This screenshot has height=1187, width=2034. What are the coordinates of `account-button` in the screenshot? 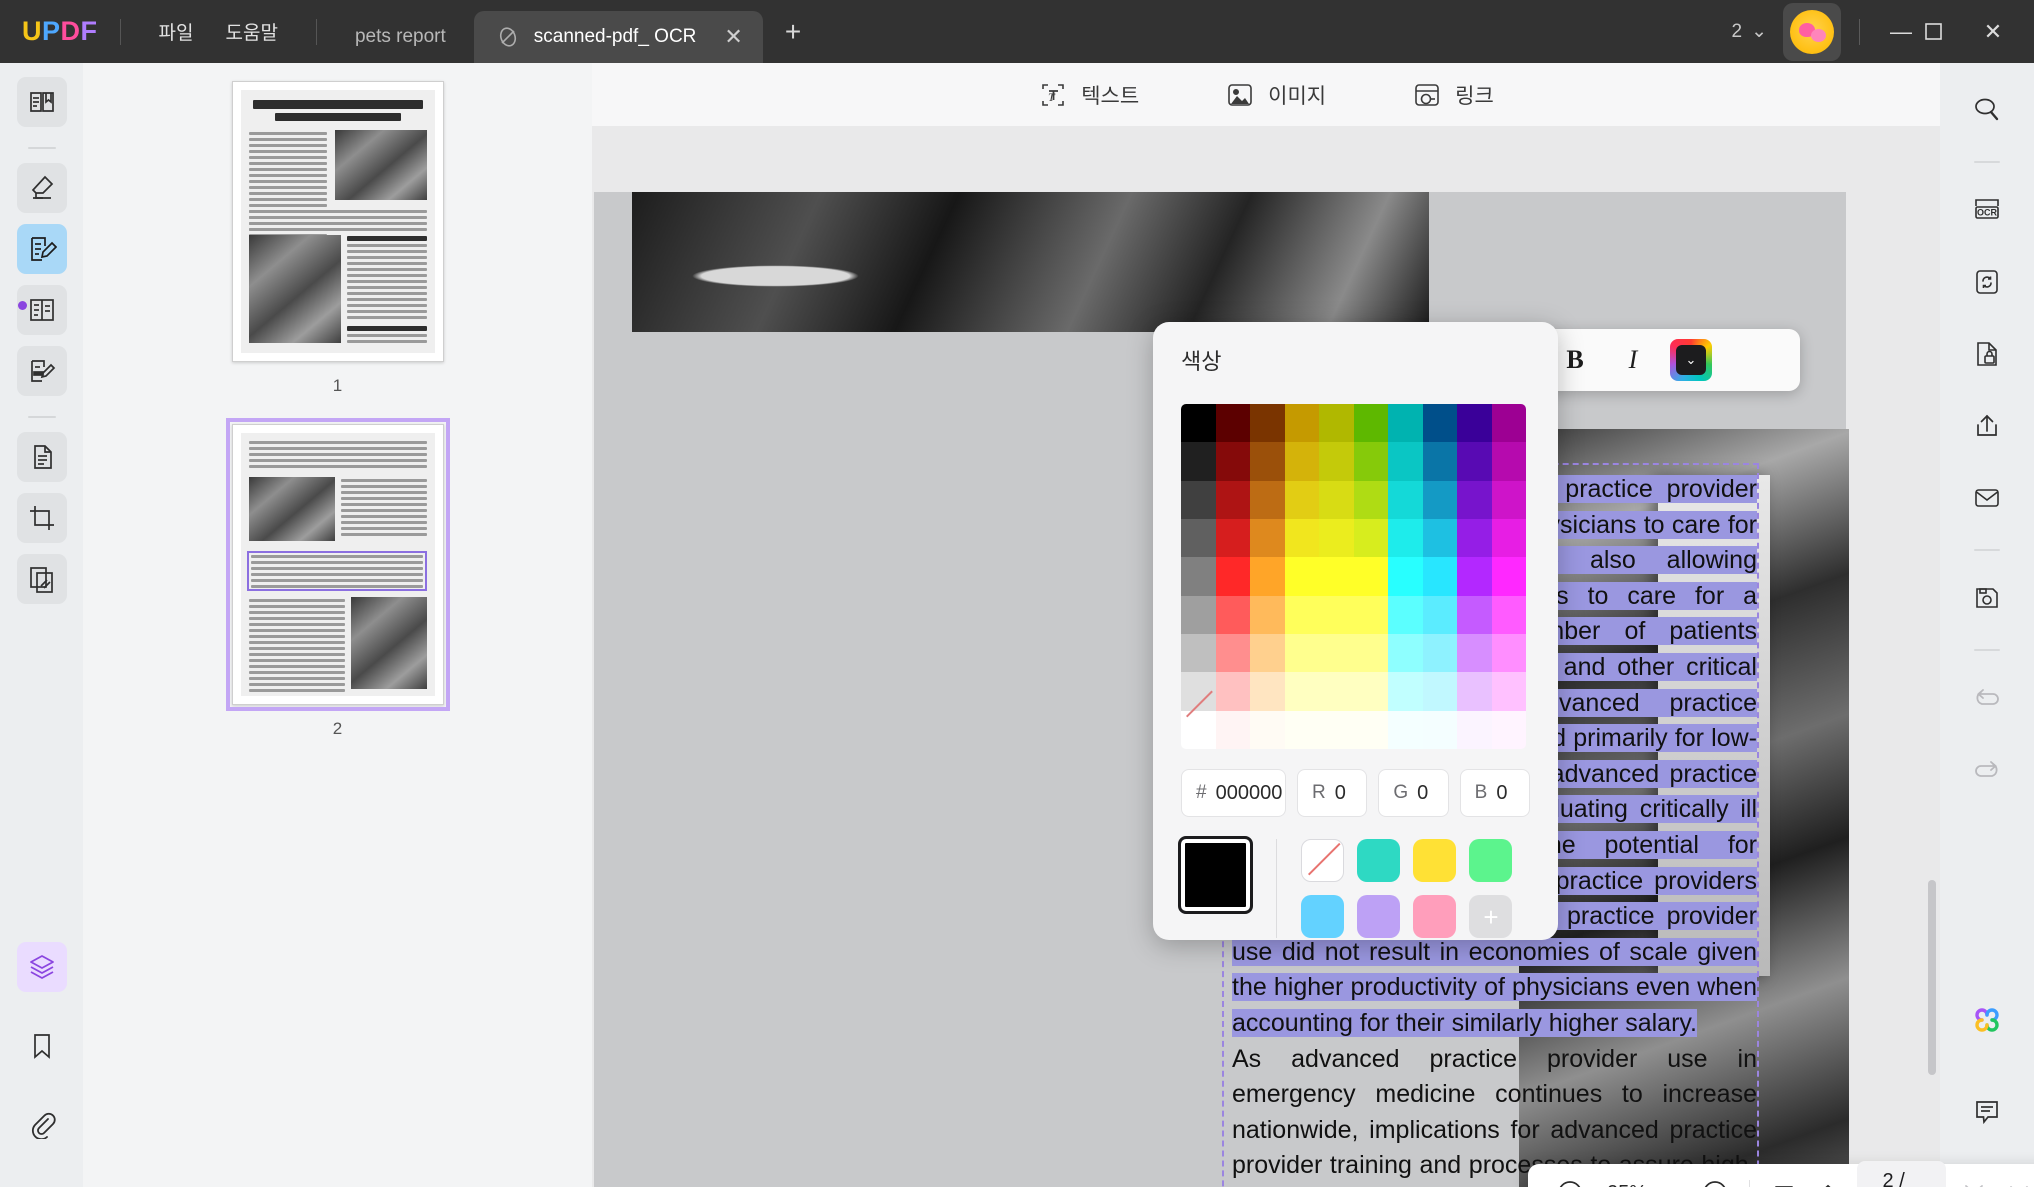 It's located at (1812, 31).